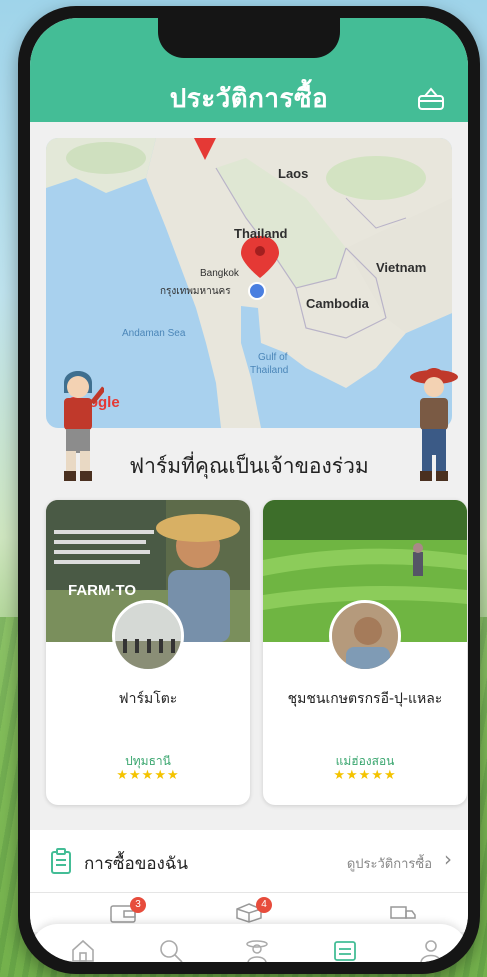 This screenshot has width=487, height=977. I want to click on basket-icon, so click(431, 99).